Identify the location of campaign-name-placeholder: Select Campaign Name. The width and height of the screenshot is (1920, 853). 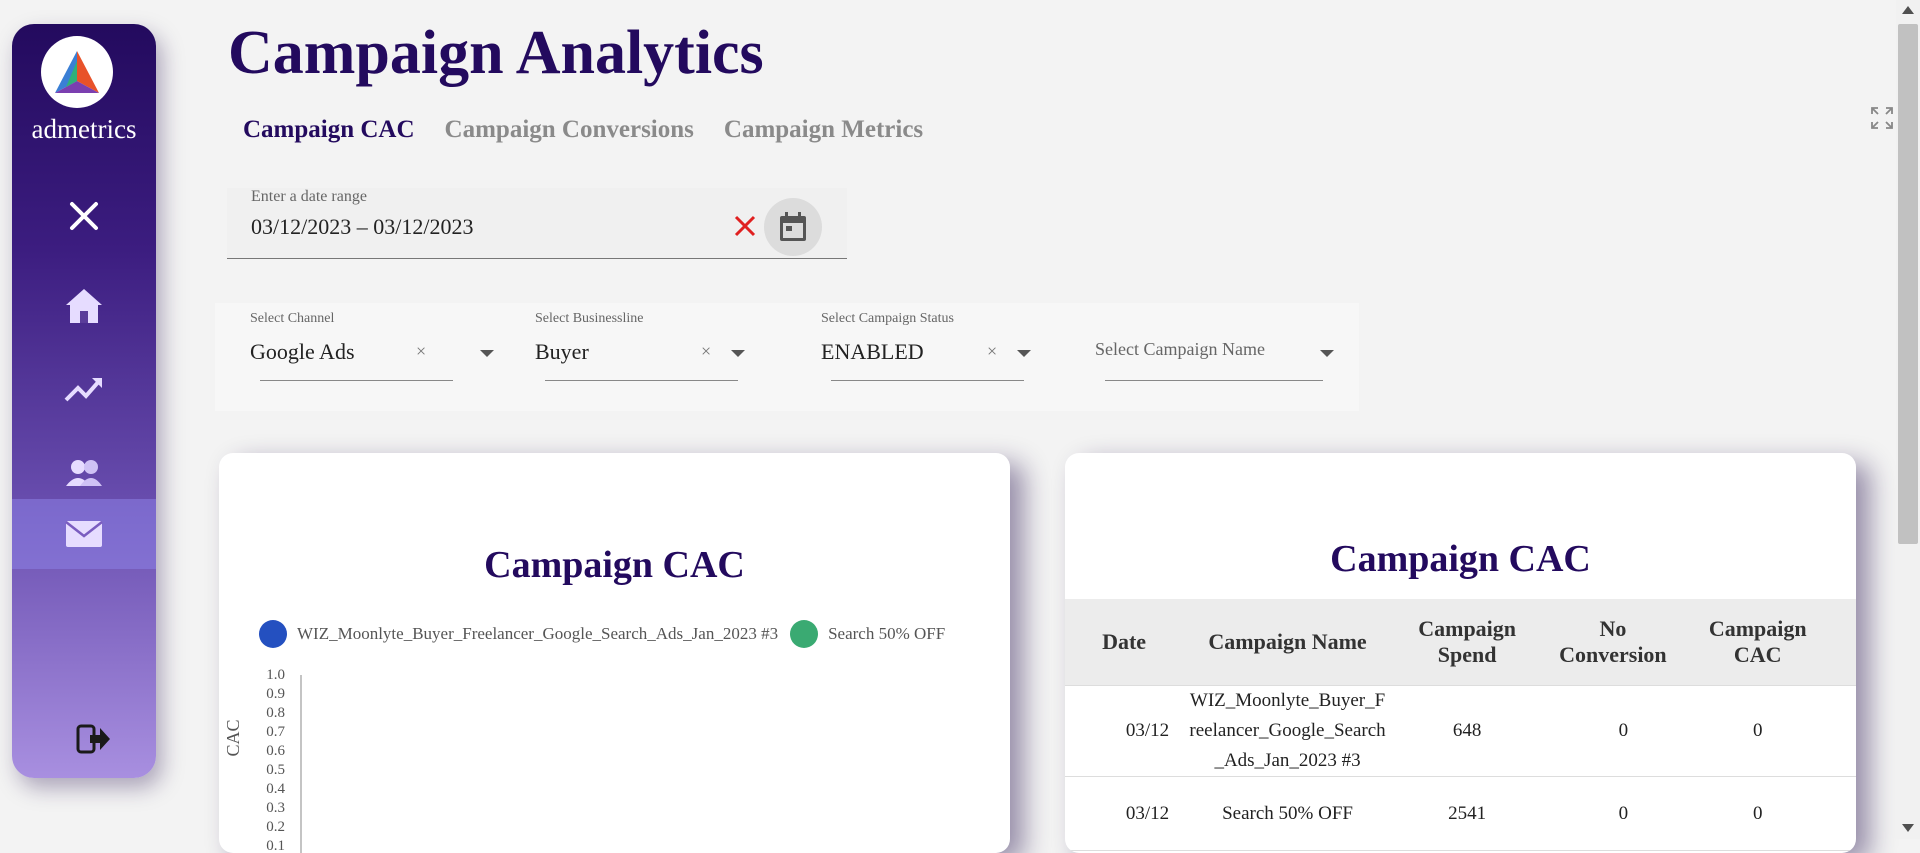
(1180, 349).